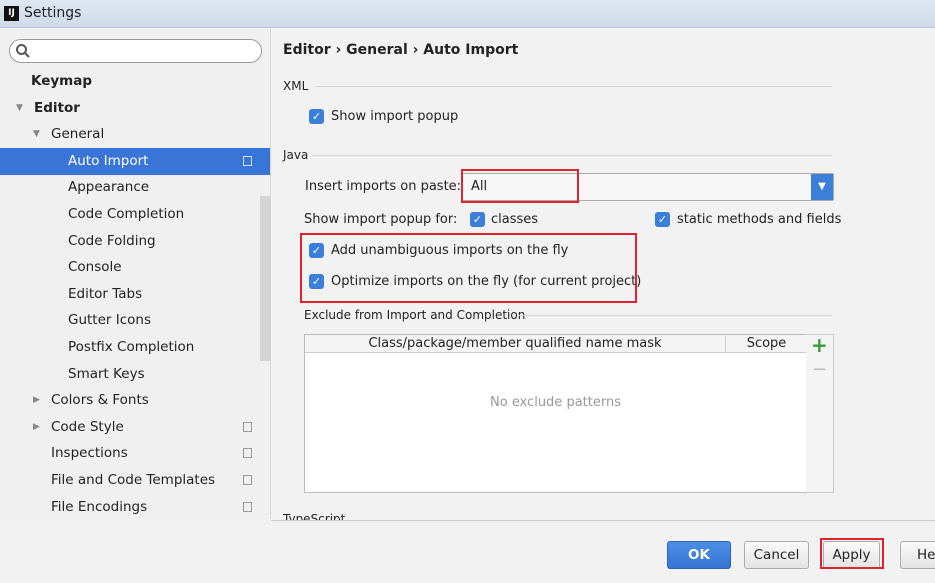 The width and height of the screenshot is (935, 583). Describe the element at coordinates (314, 516) in the screenshot. I see `typescript-section-label: TypeScript` at that location.